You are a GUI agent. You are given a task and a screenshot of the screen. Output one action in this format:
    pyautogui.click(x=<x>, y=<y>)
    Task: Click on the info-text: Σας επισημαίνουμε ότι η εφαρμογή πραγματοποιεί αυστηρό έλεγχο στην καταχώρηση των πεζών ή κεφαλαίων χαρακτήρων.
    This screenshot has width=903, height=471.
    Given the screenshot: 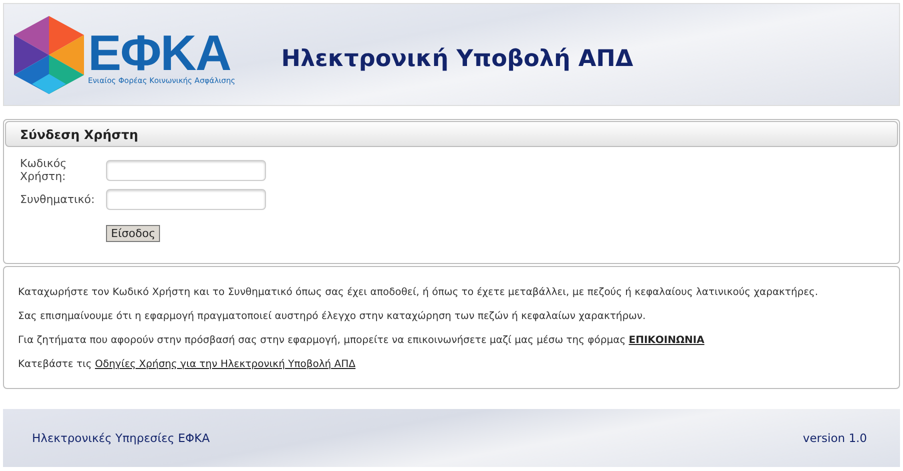 What is the action you would take?
    pyautogui.click(x=332, y=317)
    